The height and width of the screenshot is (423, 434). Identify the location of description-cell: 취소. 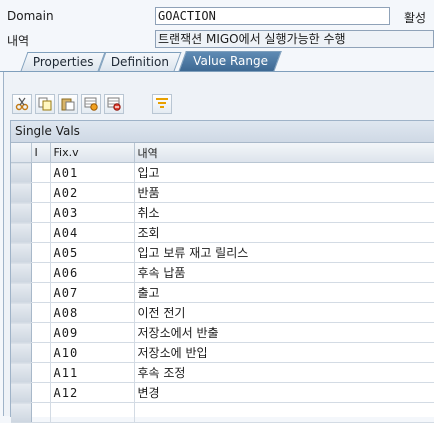
(284, 212).